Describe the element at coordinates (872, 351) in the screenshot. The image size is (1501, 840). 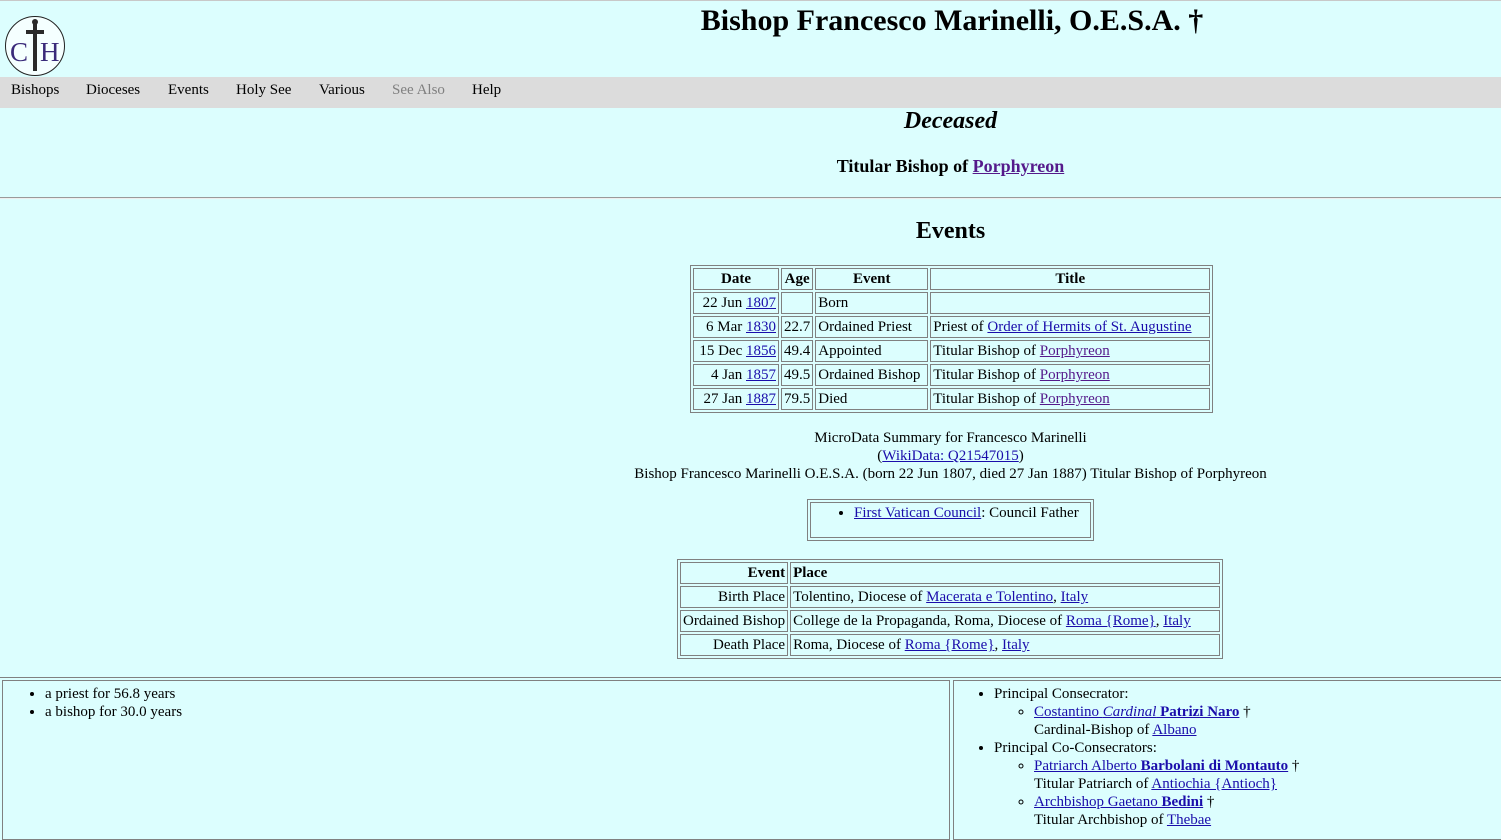
I see `event-name: Appointed` at that location.